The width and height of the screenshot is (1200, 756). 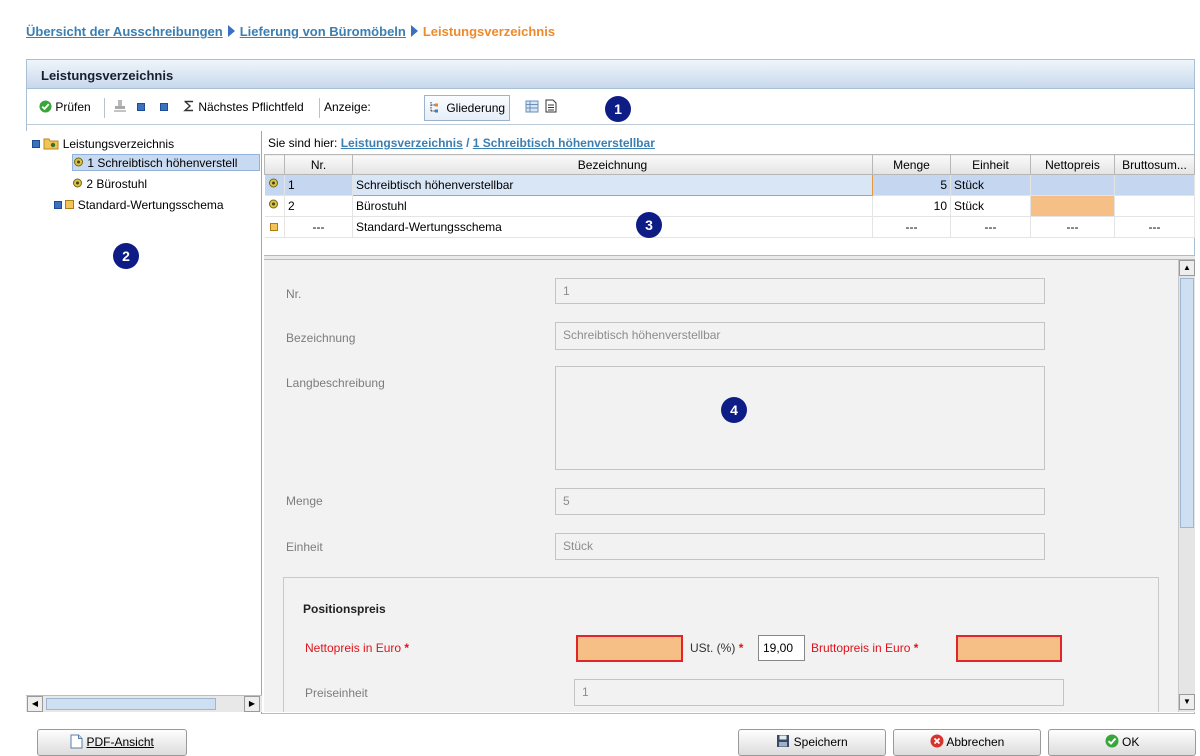 What do you see at coordinates (304, 501) in the screenshot?
I see `menge-label: Menge` at bounding box center [304, 501].